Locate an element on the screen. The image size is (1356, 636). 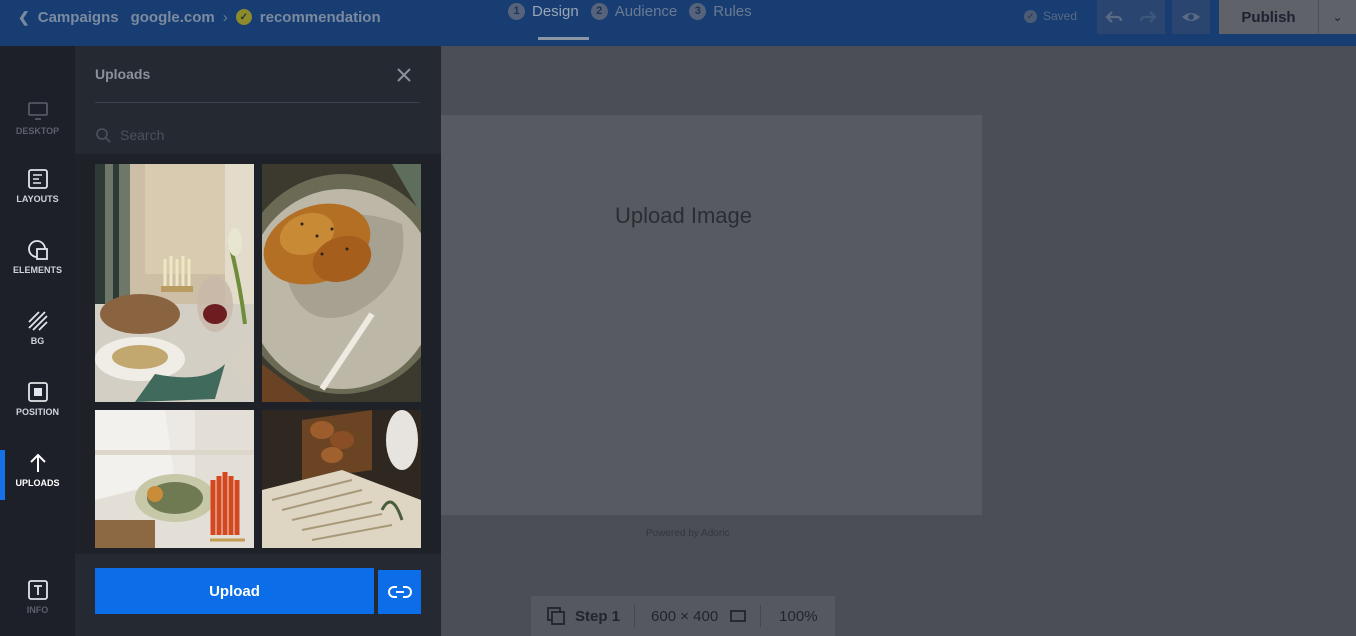
publish-label: Publish is located at coordinates (1268, 17).